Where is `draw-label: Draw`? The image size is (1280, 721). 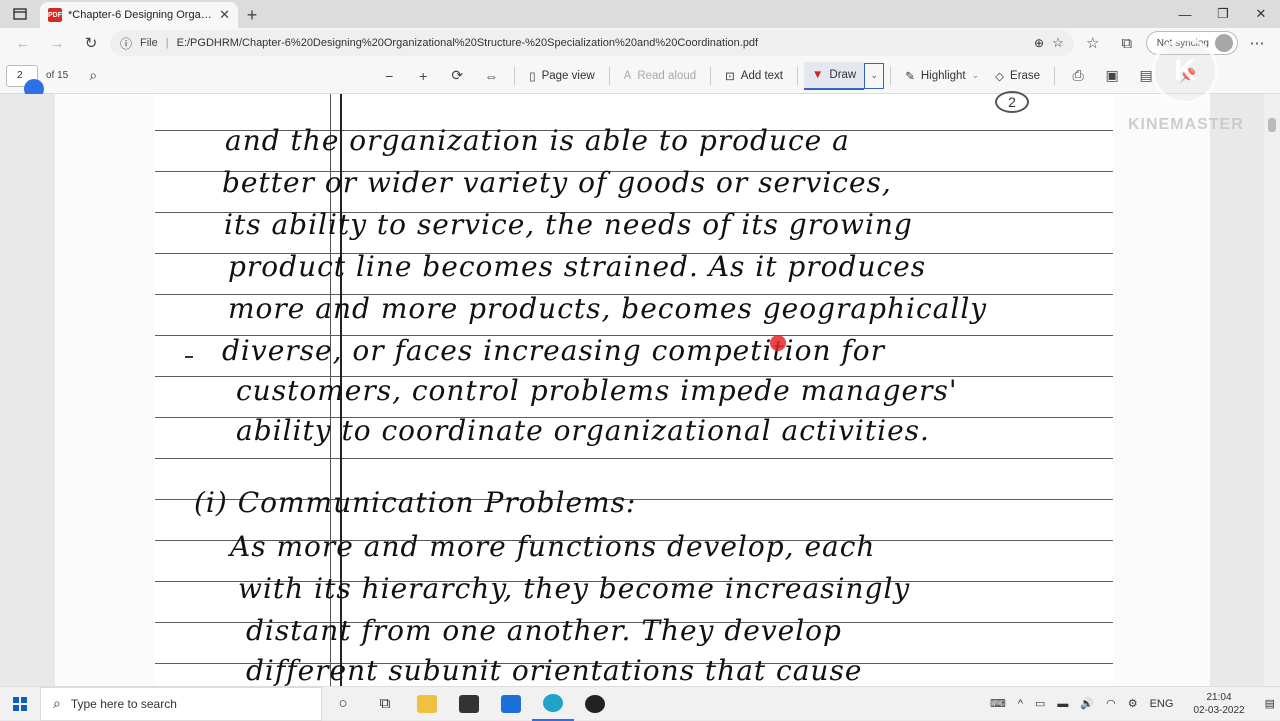 draw-label: Draw is located at coordinates (843, 74).